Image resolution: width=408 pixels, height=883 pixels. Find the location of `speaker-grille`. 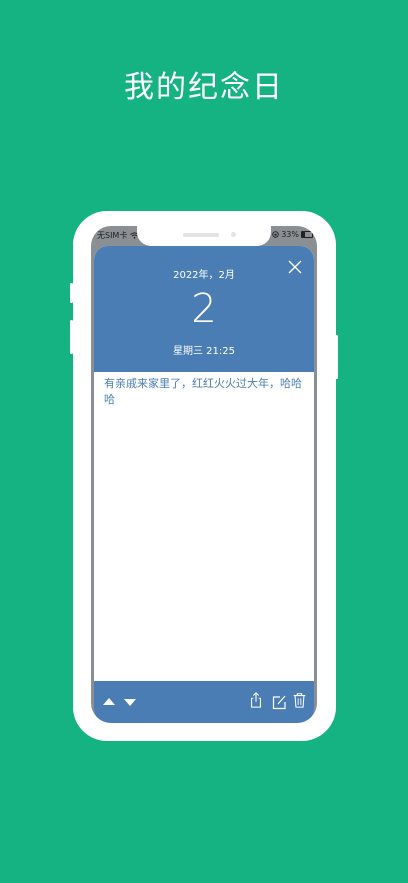

speaker-grille is located at coordinates (201, 235).